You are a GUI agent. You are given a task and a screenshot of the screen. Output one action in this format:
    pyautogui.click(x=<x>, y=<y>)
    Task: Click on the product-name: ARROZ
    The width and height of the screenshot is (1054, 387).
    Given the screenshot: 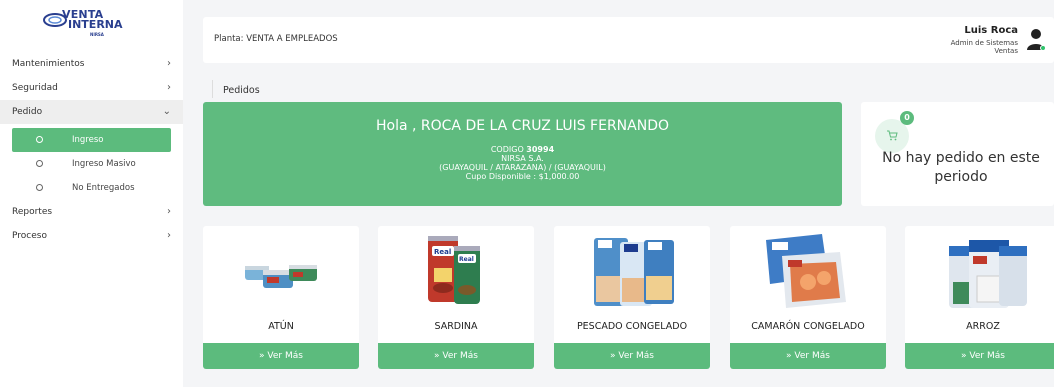 What is the action you would take?
    pyautogui.click(x=983, y=326)
    